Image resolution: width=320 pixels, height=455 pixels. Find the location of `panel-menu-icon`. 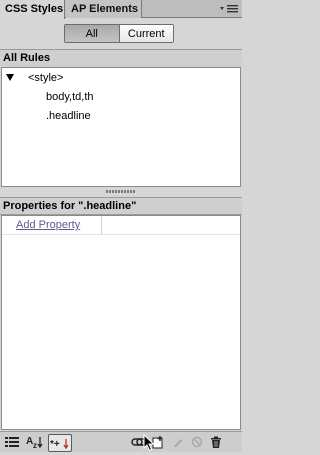

panel-menu-icon is located at coordinates (229, 8).